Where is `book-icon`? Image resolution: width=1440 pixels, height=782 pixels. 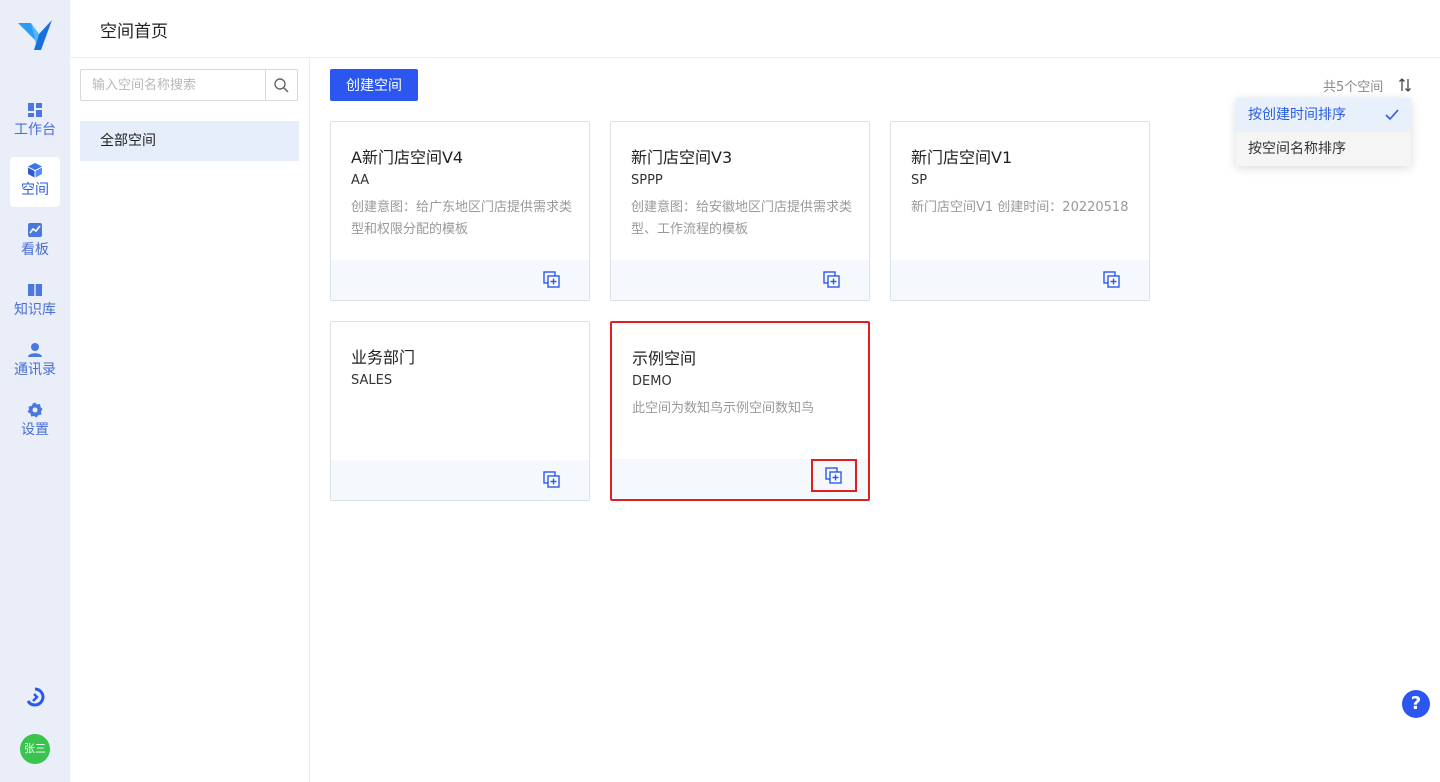 book-icon is located at coordinates (35, 290).